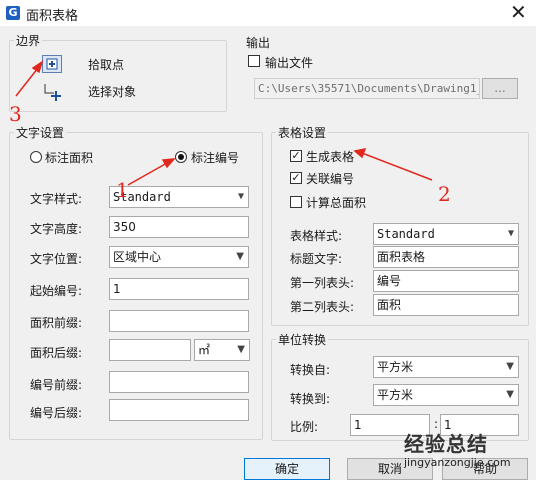  What do you see at coordinates (137, 257) in the screenshot?
I see `text-position-value: 区域中心` at bounding box center [137, 257].